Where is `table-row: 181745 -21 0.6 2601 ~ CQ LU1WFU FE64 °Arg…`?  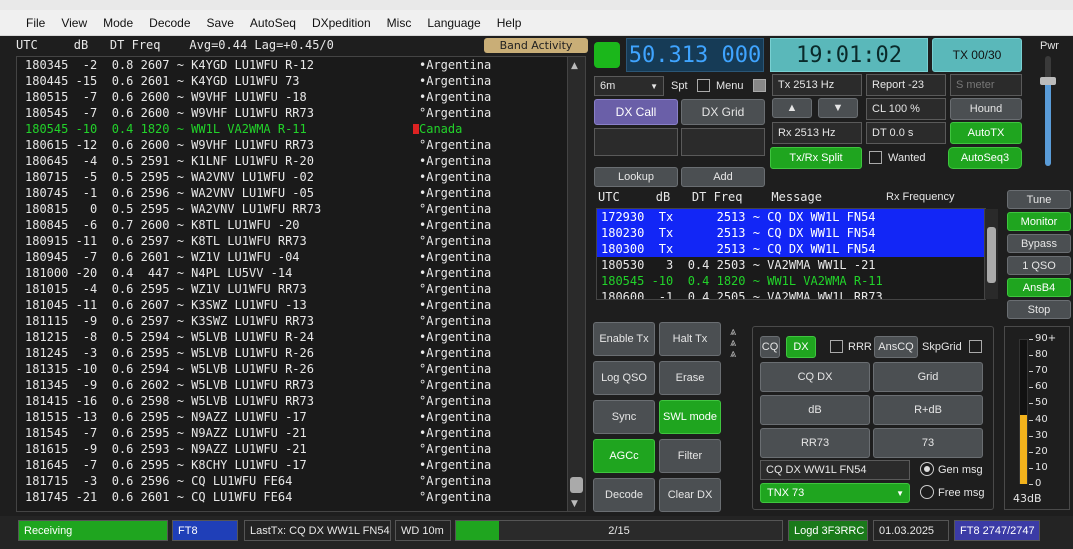
table-row: 181745 -21 0.6 2601 ~ CQ LU1WFU FE64 °Arg… is located at coordinates (301, 497).